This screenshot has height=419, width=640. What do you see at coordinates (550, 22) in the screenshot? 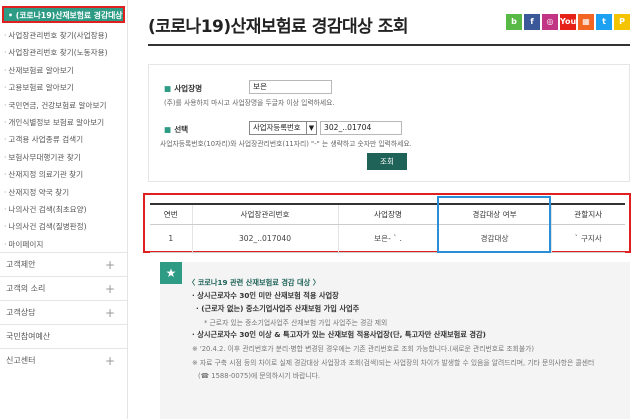
I see `instagram-icon: ◎` at bounding box center [550, 22].